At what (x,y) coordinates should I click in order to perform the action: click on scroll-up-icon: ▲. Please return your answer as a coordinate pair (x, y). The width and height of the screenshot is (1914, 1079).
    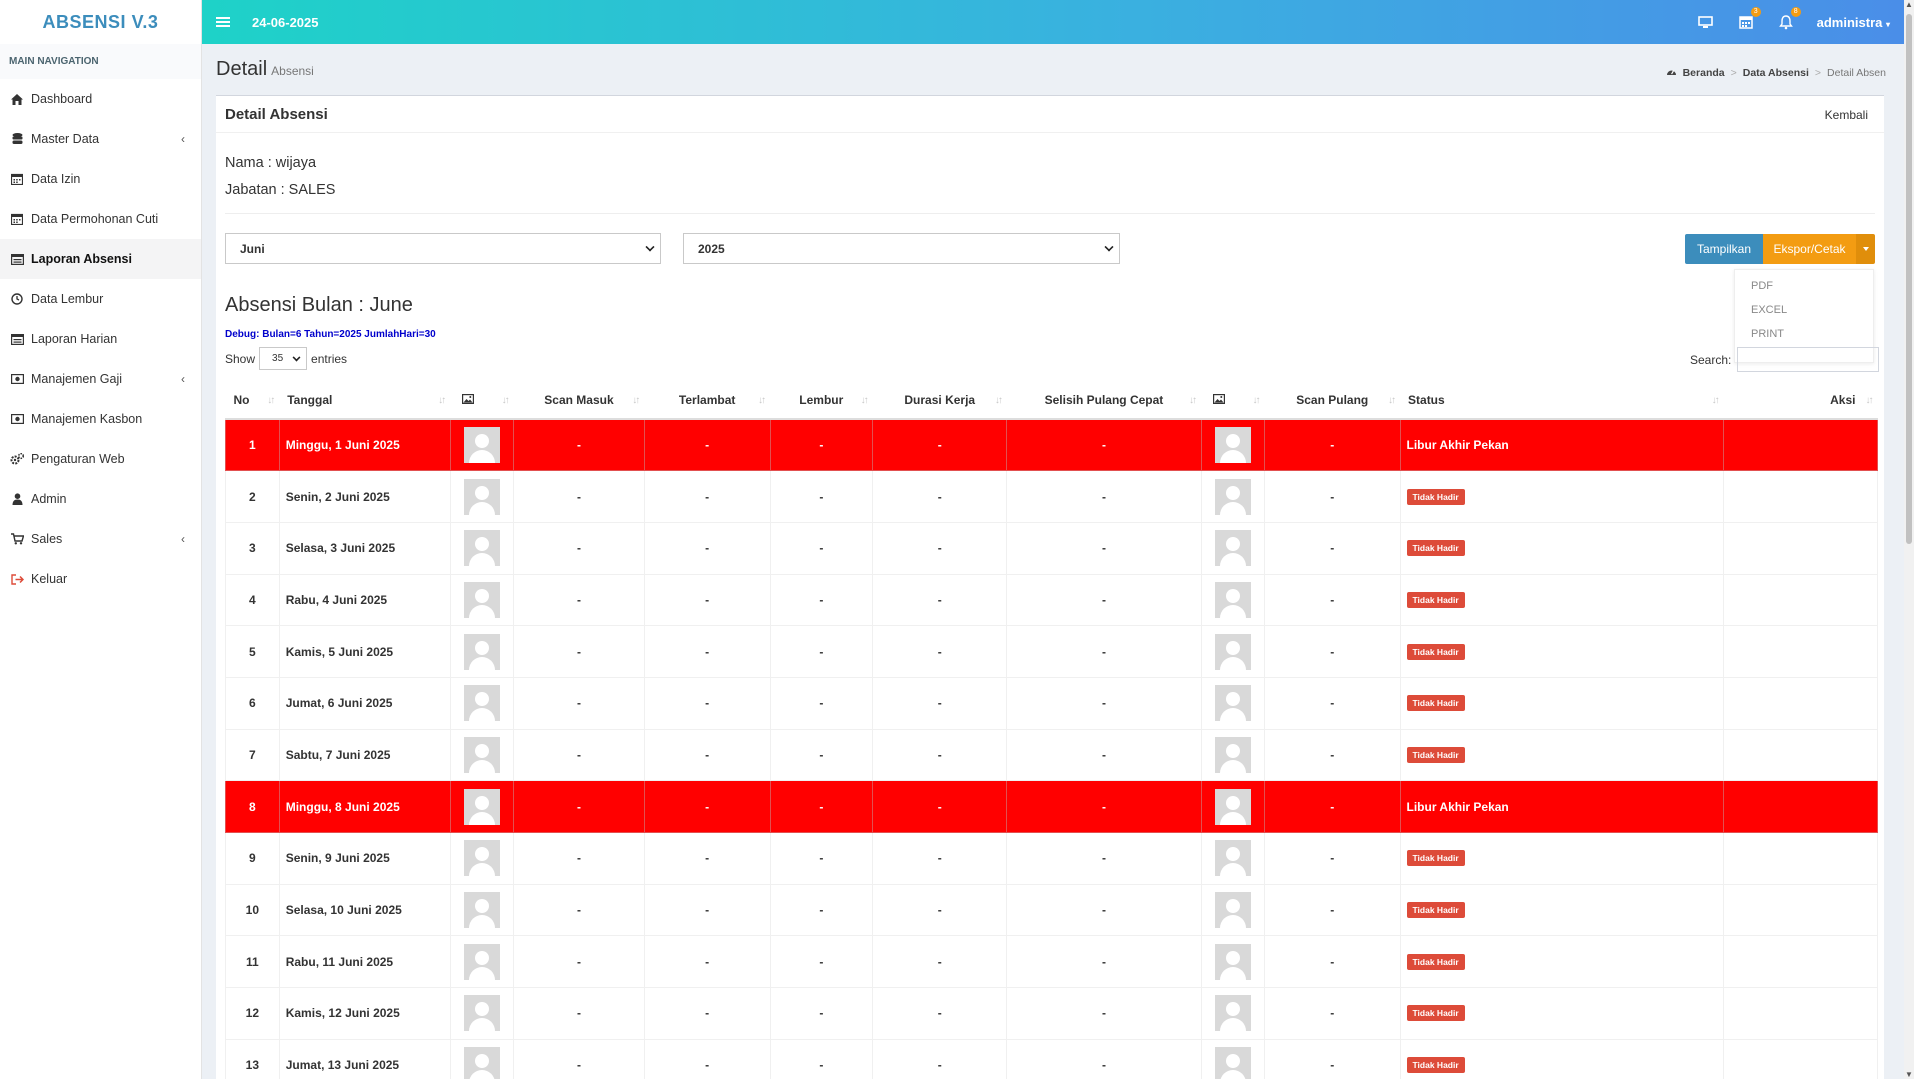
    Looking at the image, I should click on (1909, 4).